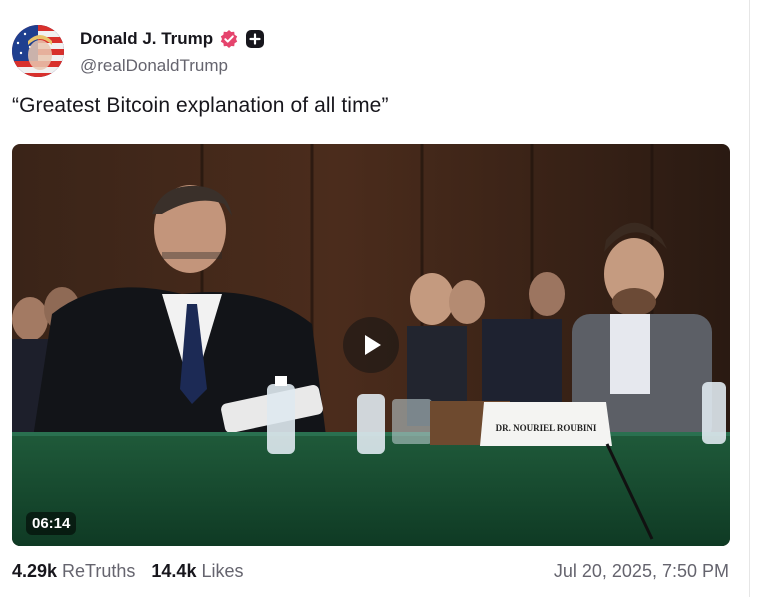 Image resolution: width=760 pixels, height=597 pixels. I want to click on author-handle: @realDonaldTrump, so click(154, 66).